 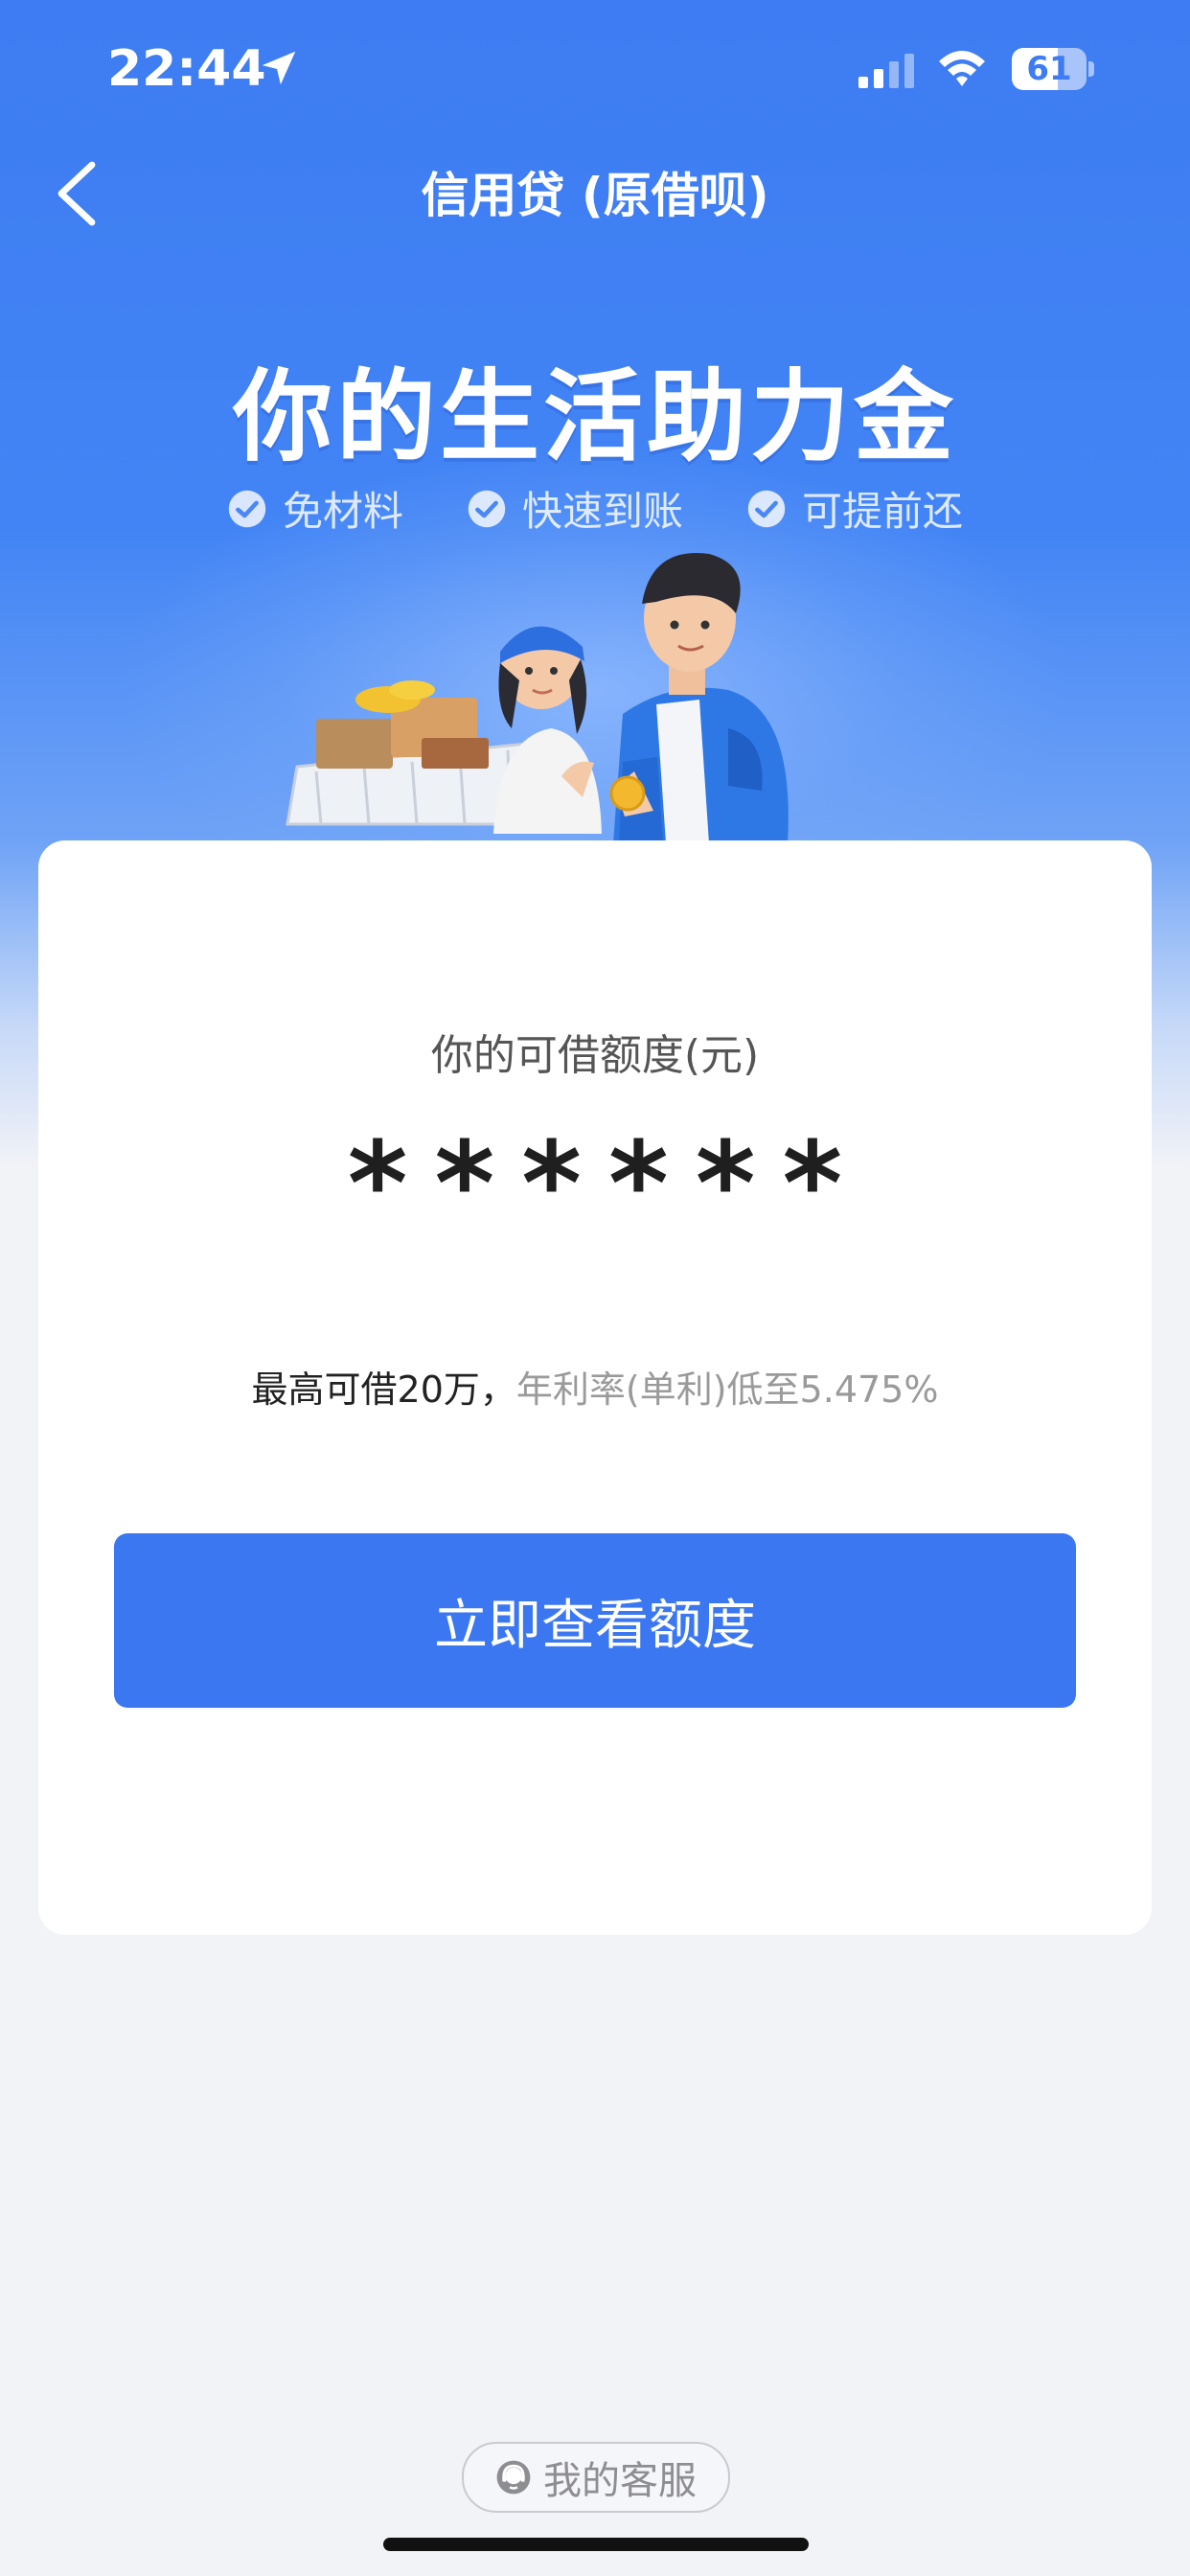 I want to click on loan-info: 最高可借20万，年利率(单利)低至5.475%, so click(x=595, y=1387).